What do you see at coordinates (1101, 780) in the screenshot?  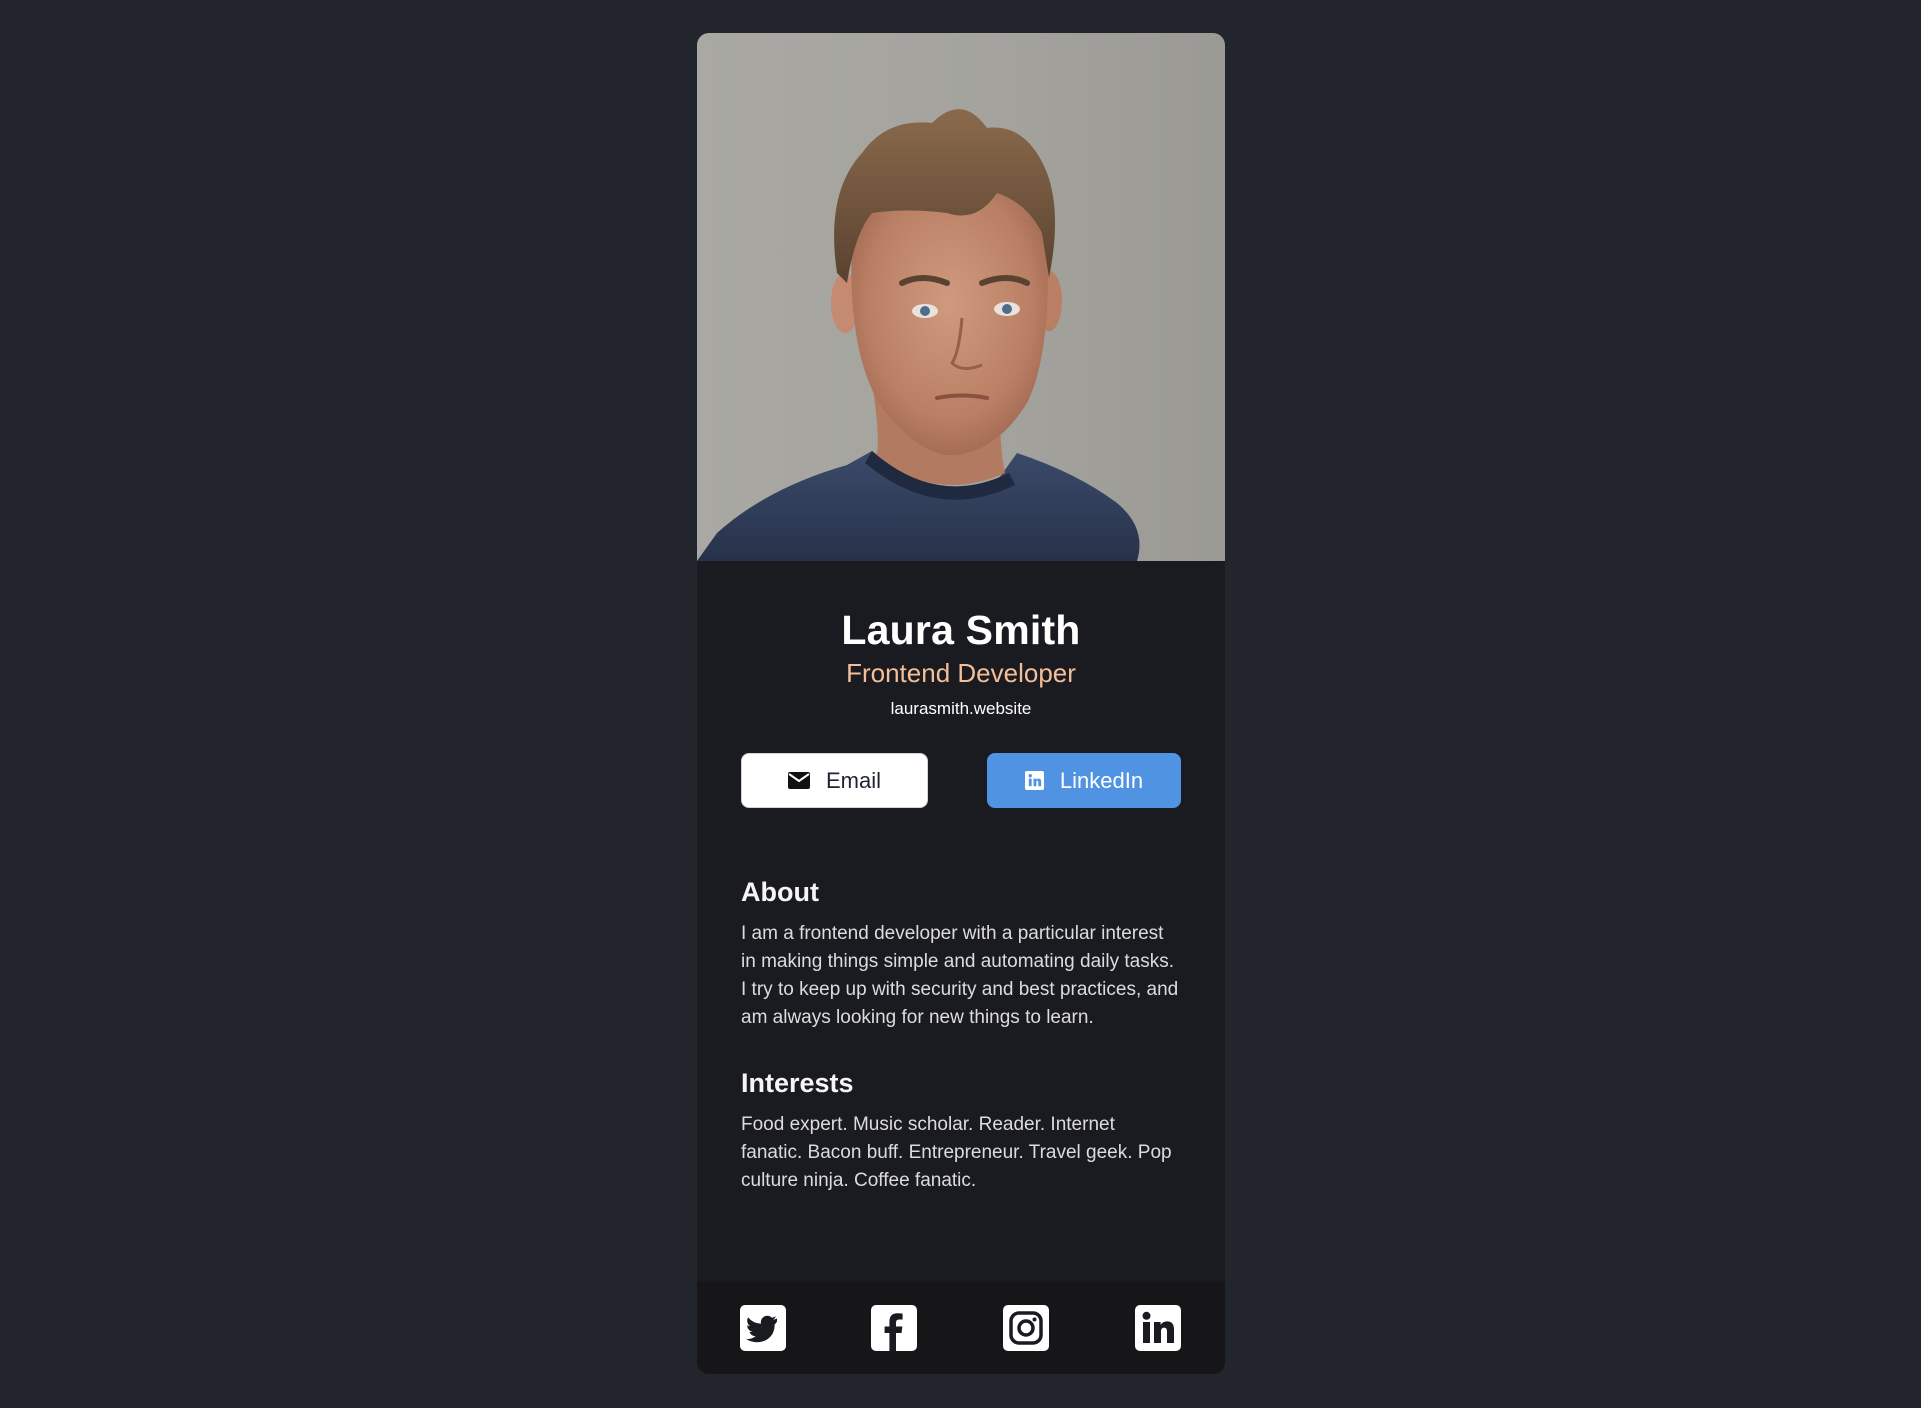 I see `linkedin-button-label: LinkedIn` at bounding box center [1101, 780].